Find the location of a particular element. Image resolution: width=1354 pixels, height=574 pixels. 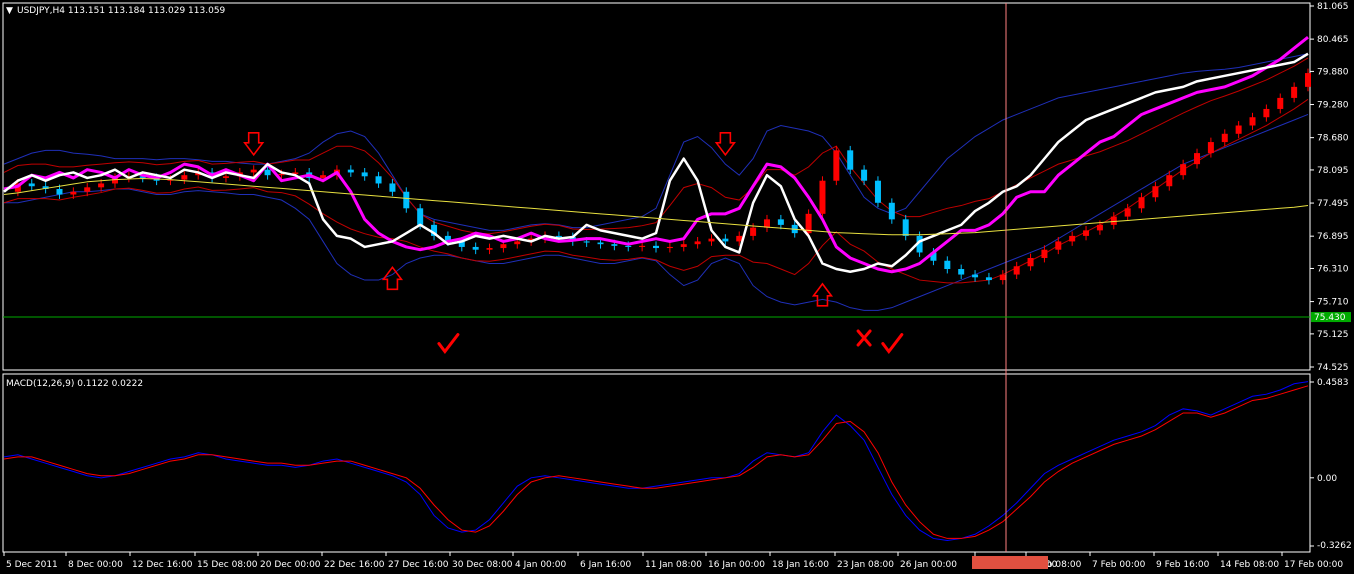

x-tick-label: 30 Dec 08:00 is located at coordinates (482, 565).